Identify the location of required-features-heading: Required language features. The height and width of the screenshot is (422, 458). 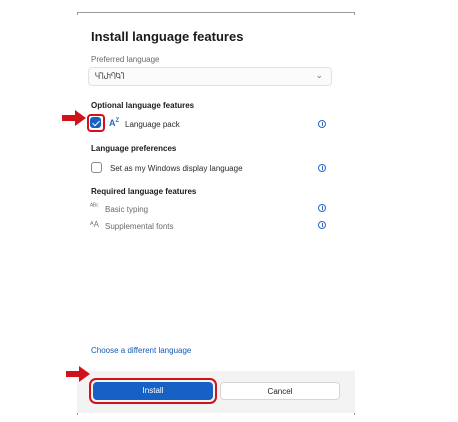
(144, 191).